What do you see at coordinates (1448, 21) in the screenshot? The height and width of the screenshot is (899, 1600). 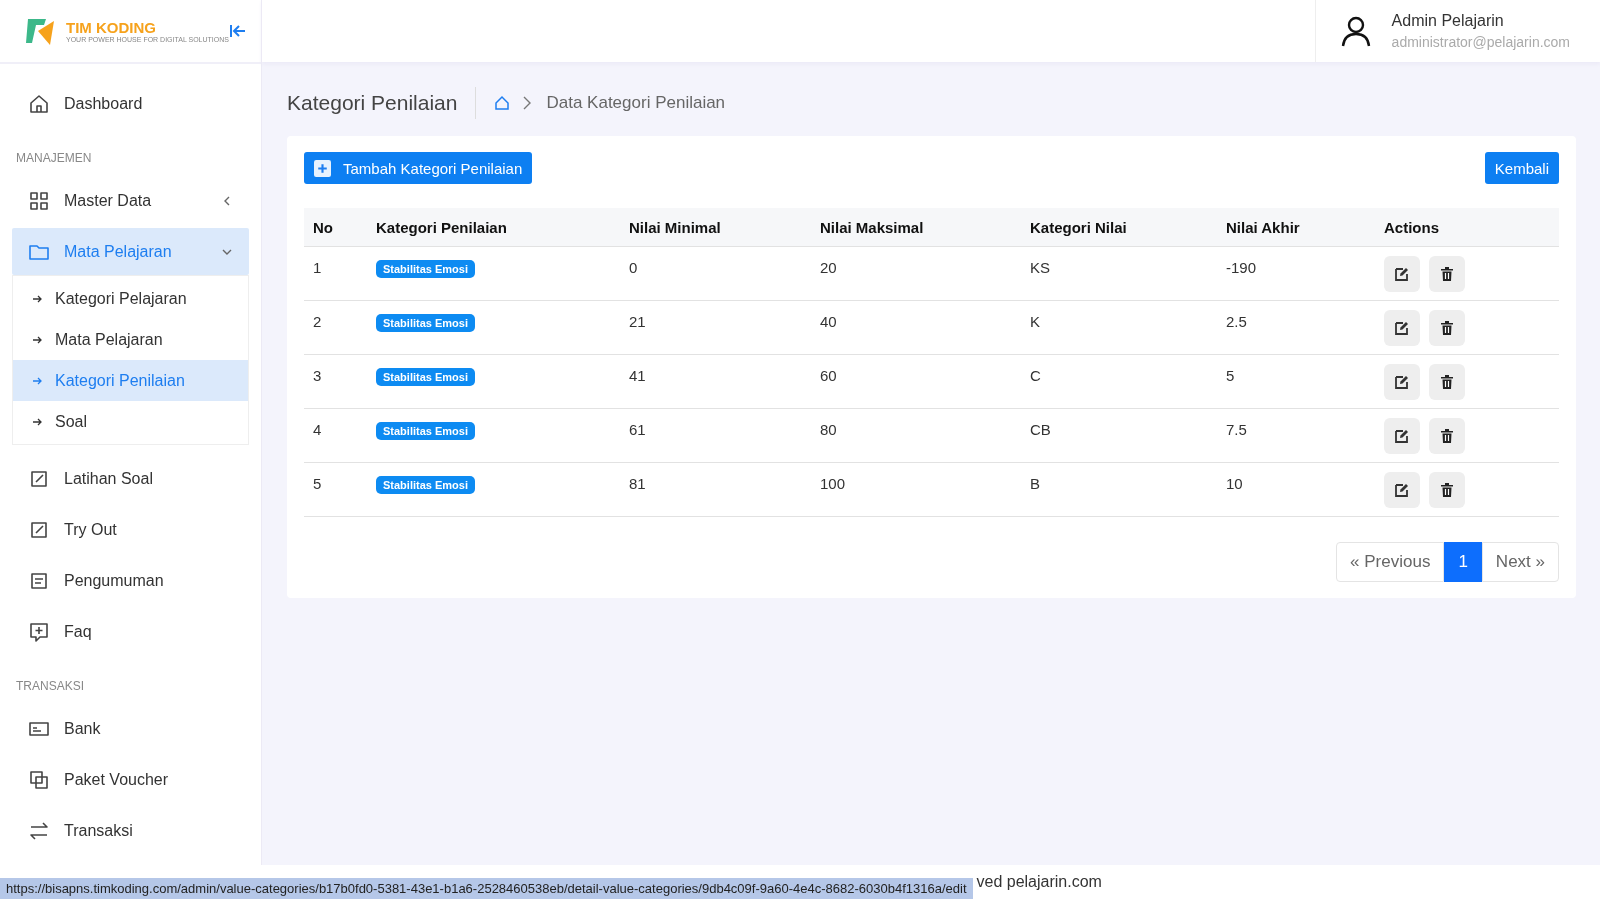 I see `user-name: Admin Pelajarin` at bounding box center [1448, 21].